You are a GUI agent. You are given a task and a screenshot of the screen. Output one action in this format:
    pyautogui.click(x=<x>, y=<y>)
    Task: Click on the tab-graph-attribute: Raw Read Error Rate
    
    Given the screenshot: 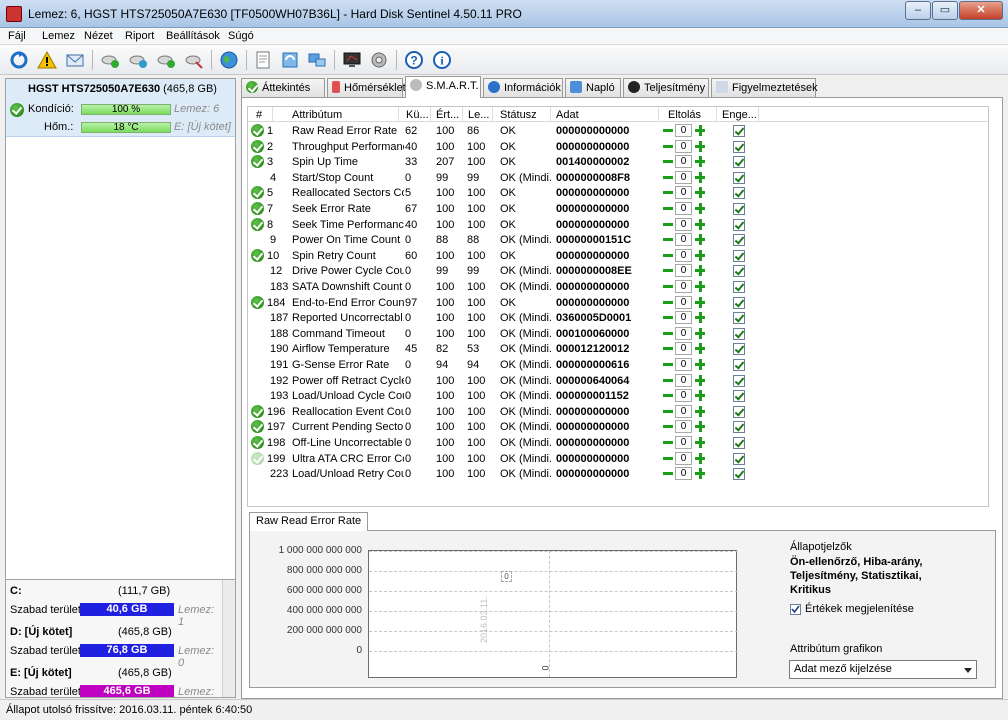 What is the action you would take?
    pyautogui.click(x=309, y=521)
    